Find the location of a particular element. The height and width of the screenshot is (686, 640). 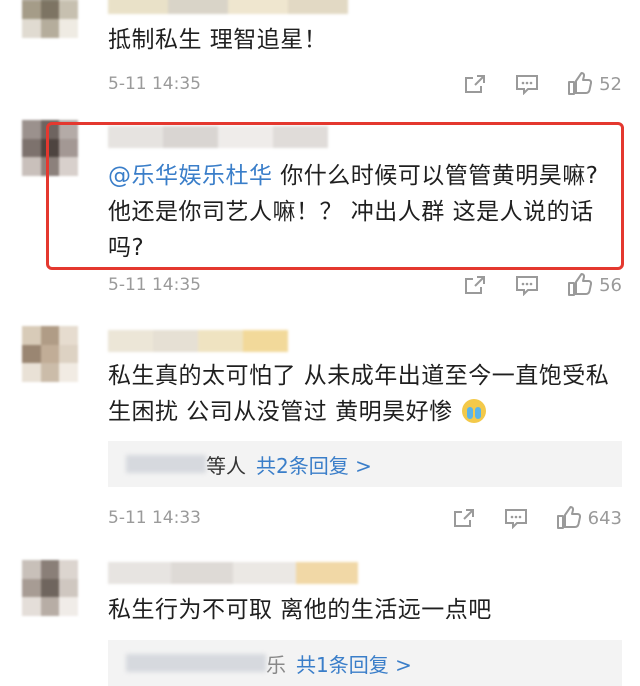

comment-text: 私生行为不可取 离他的生活远一点吧 is located at coordinates (300, 610).